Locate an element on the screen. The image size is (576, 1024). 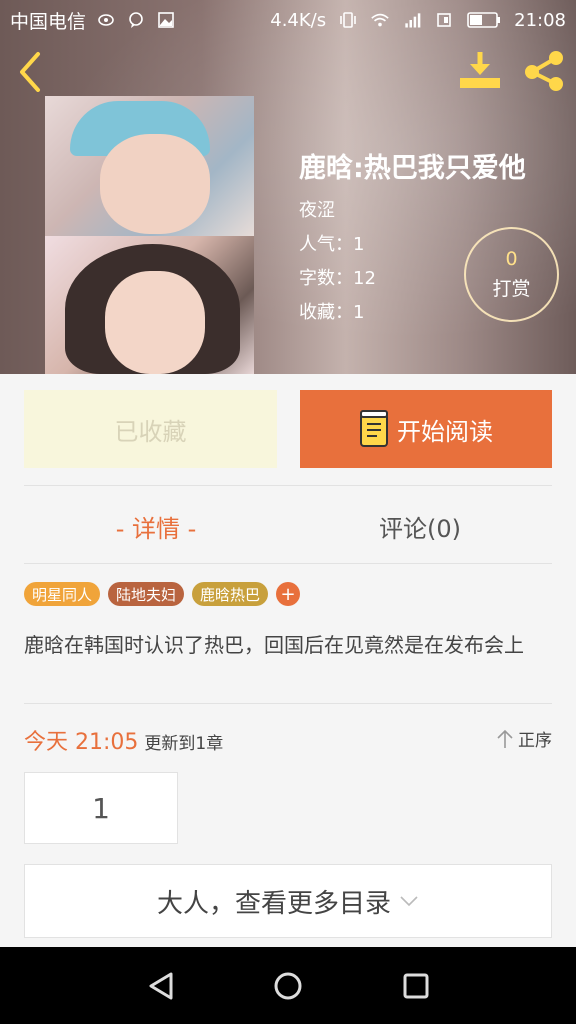
download-button is located at coordinates (480, 70).